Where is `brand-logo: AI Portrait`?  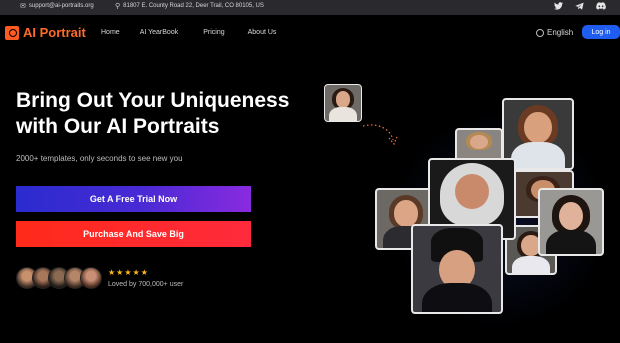 brand-logo: AI Portrait is located at coordinates (45, 32).